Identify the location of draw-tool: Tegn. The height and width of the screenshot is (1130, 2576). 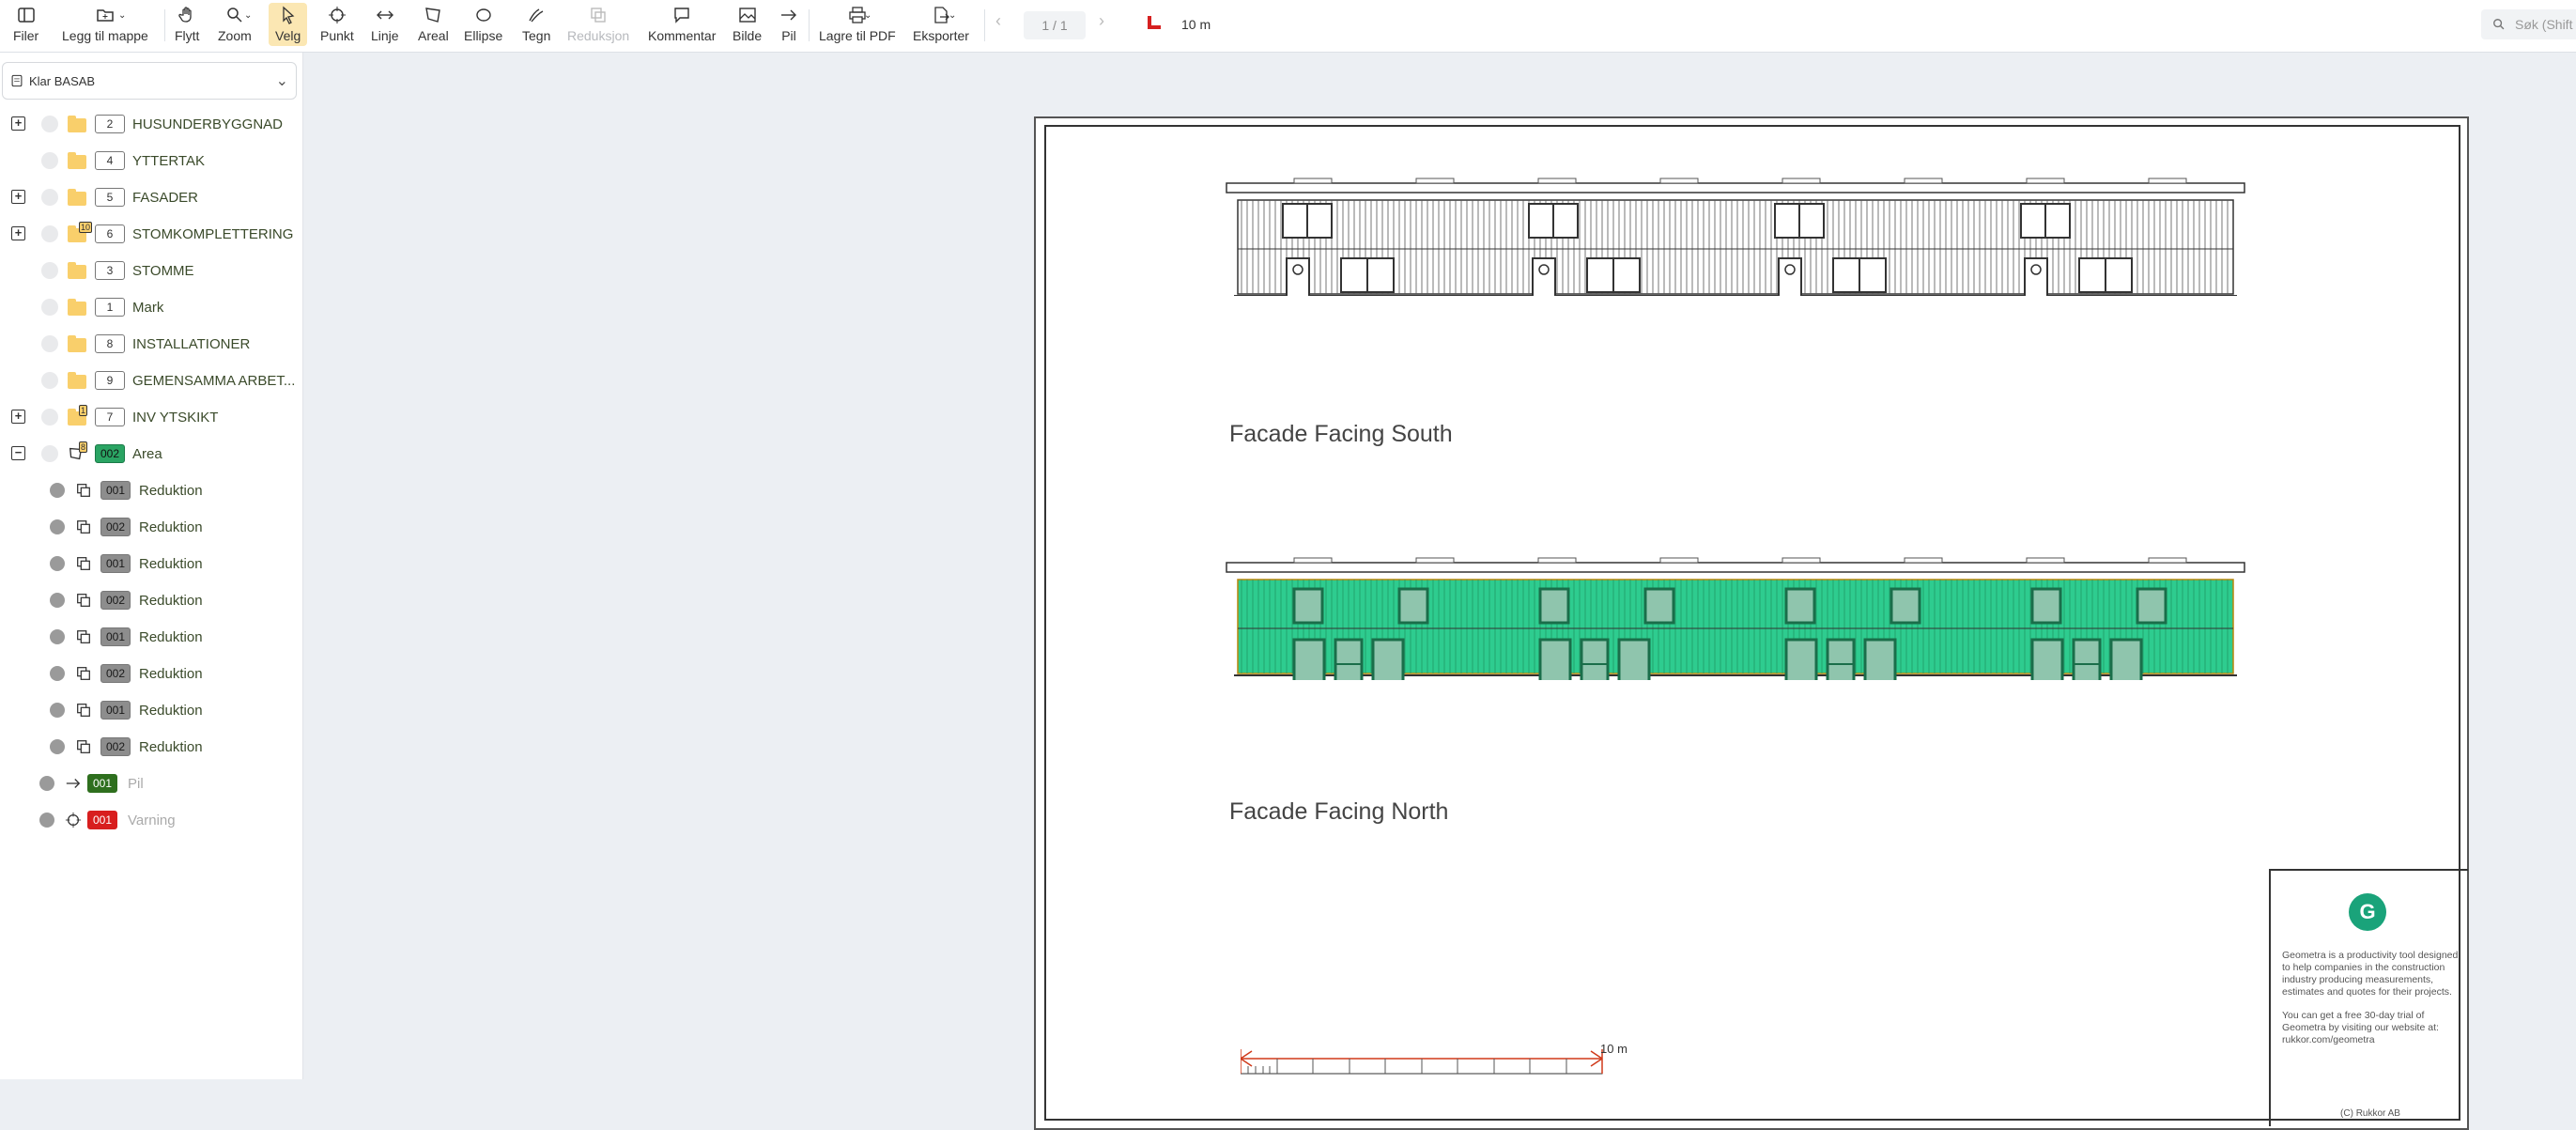
(536, 25).